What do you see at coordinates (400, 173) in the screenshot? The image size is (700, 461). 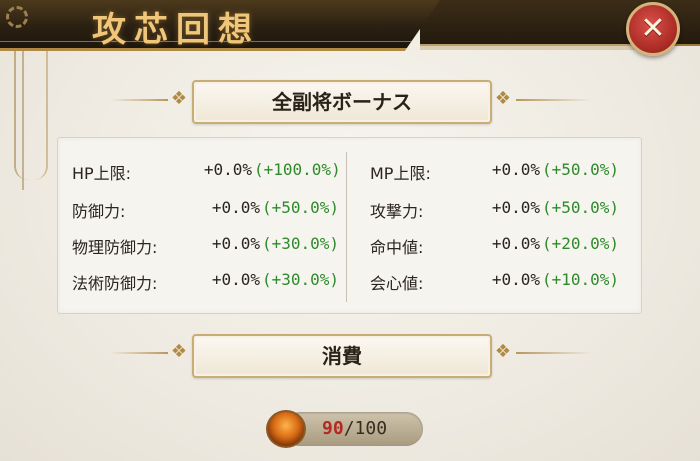 I see `stat-label: MP上限:` at bounding box center [400, 173].